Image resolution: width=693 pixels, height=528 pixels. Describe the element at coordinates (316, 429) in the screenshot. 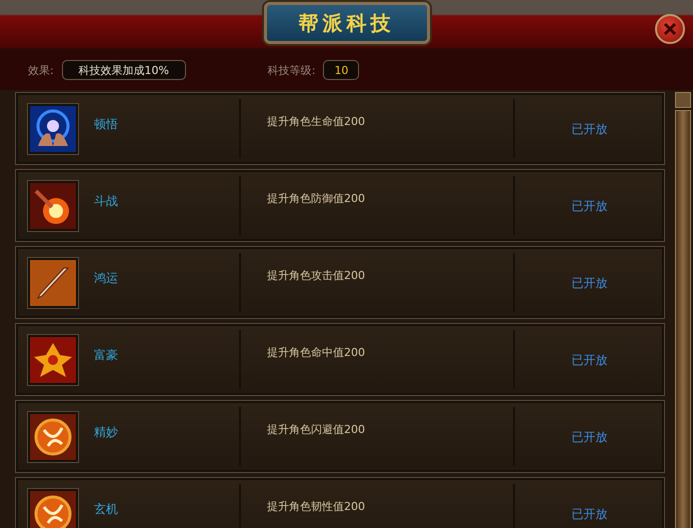

I see `tech-description: 提升角色闪避值200` at that location.